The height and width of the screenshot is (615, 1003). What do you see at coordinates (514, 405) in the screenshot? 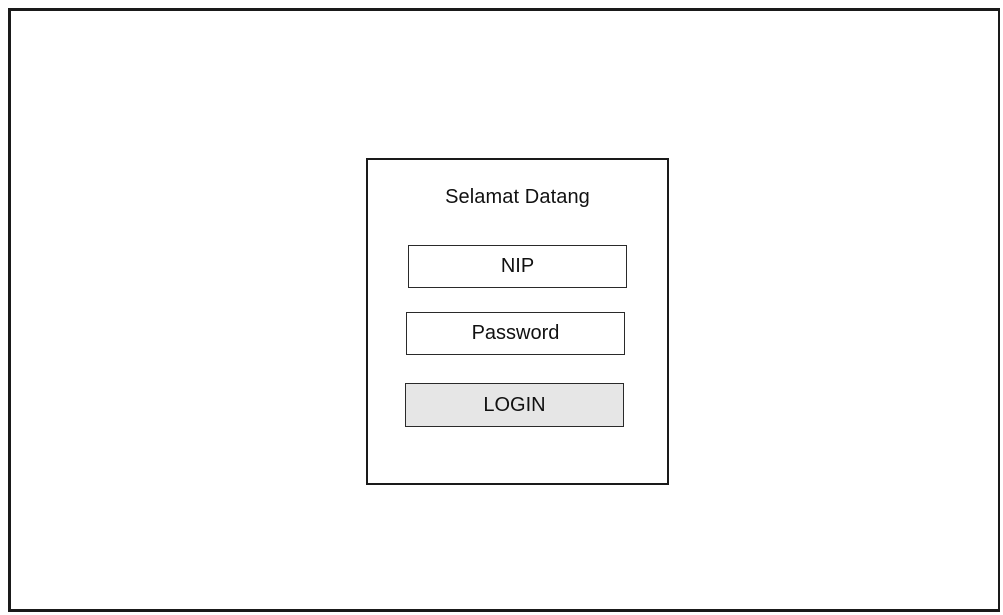
I see `login-button: LOGIN` at bounding box center [514, 405].